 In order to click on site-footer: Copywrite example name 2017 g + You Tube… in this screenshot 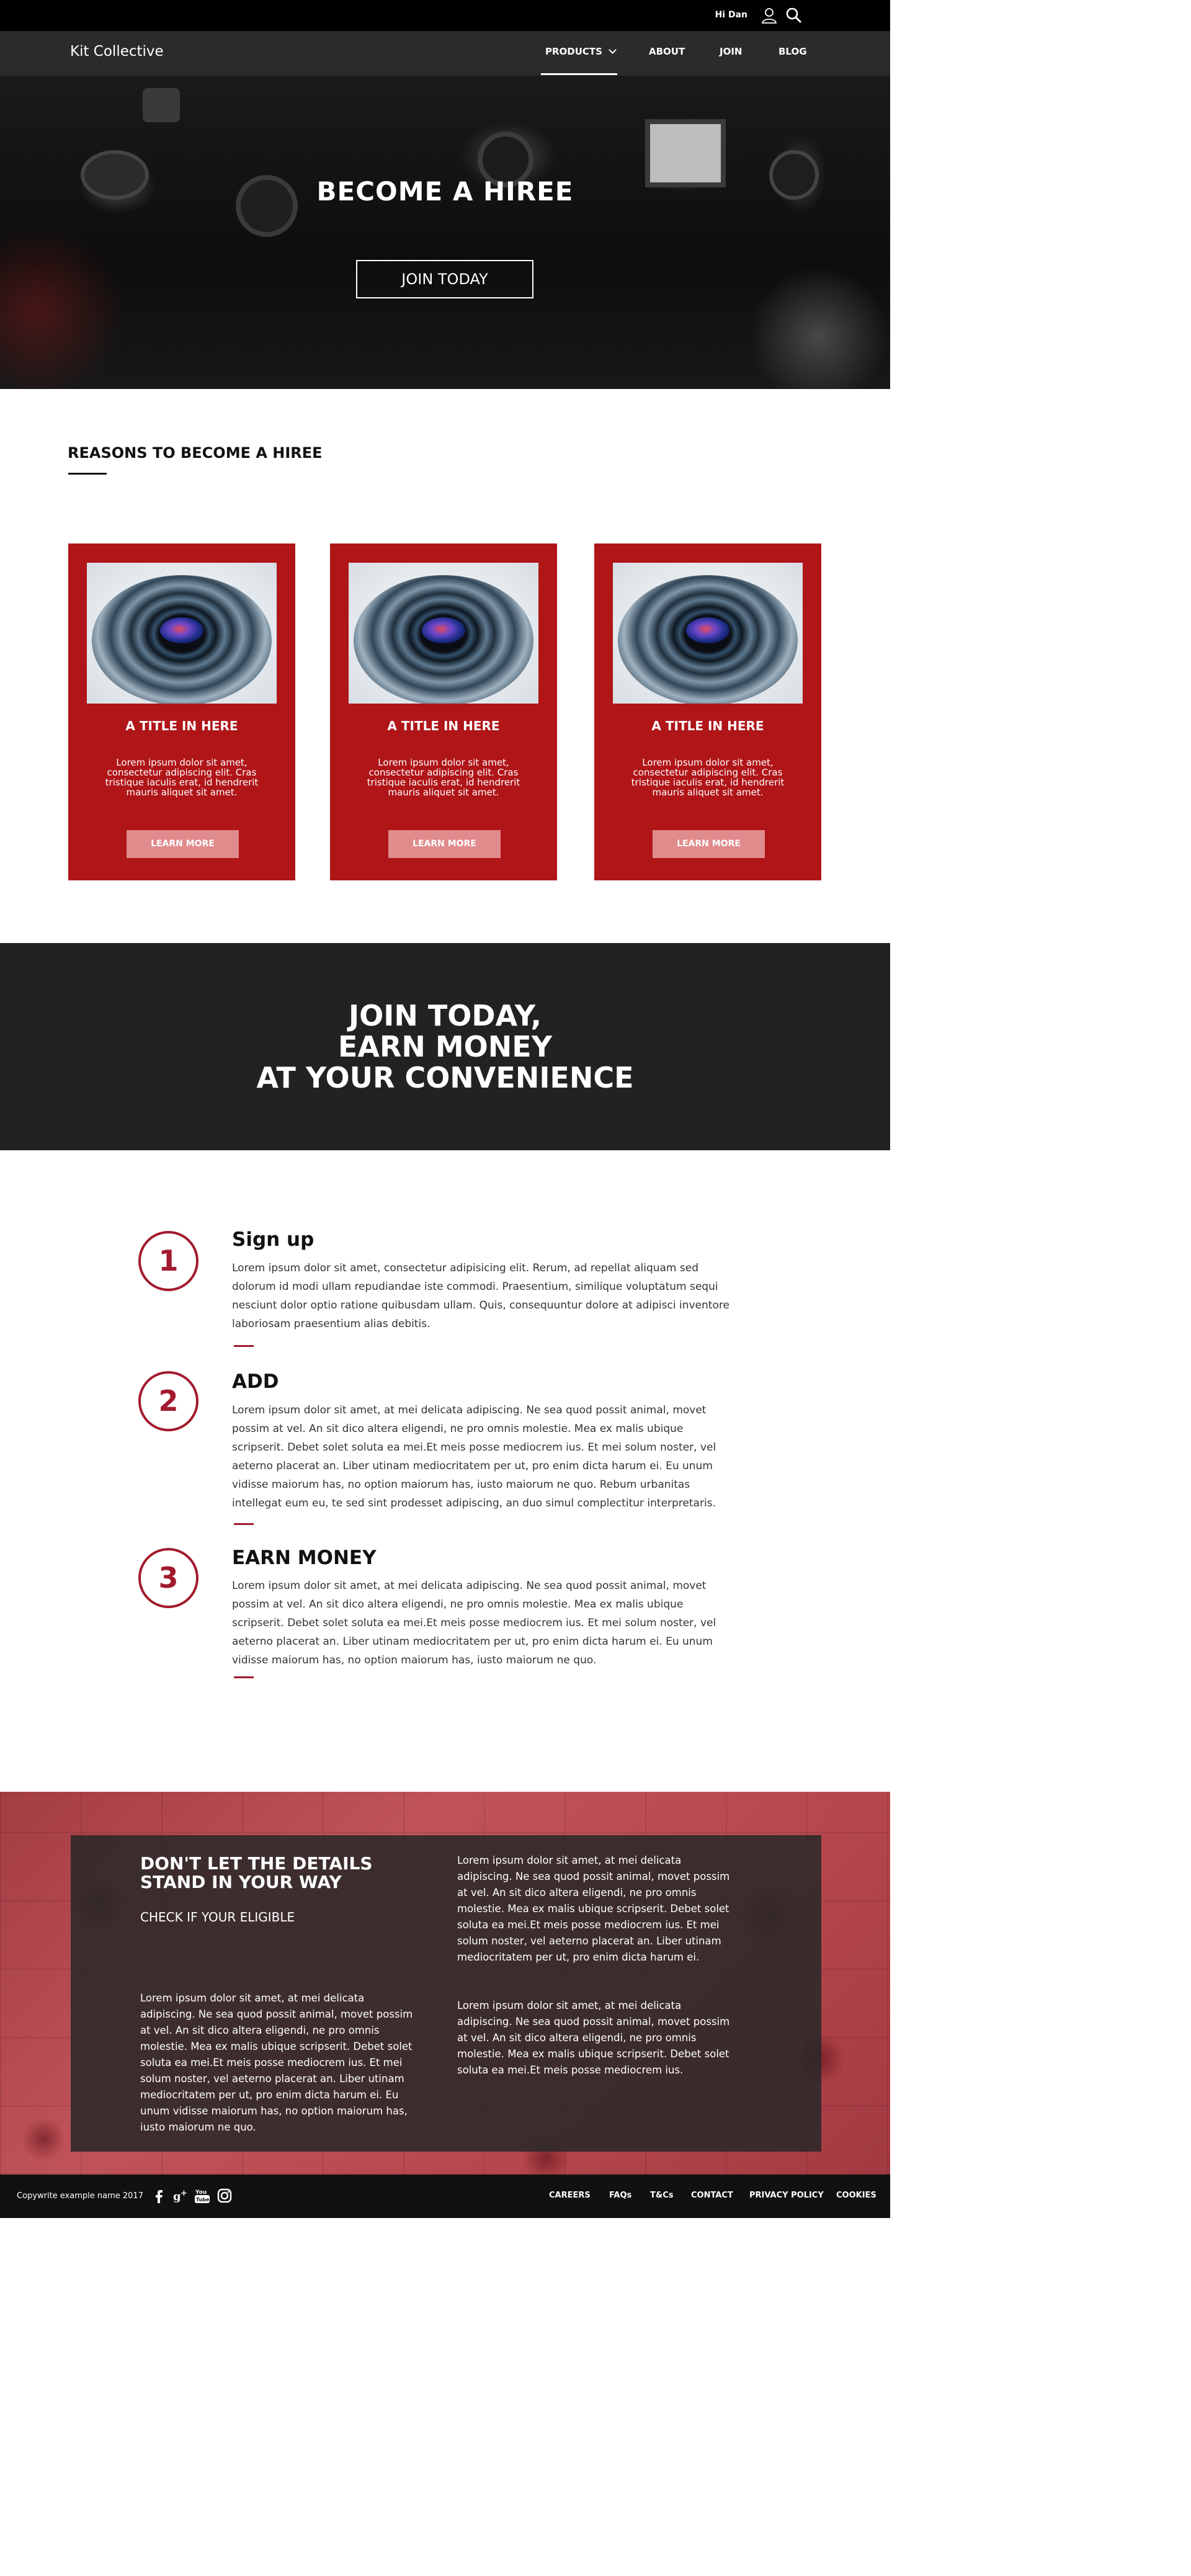, I will do `click(445, 2196)`.